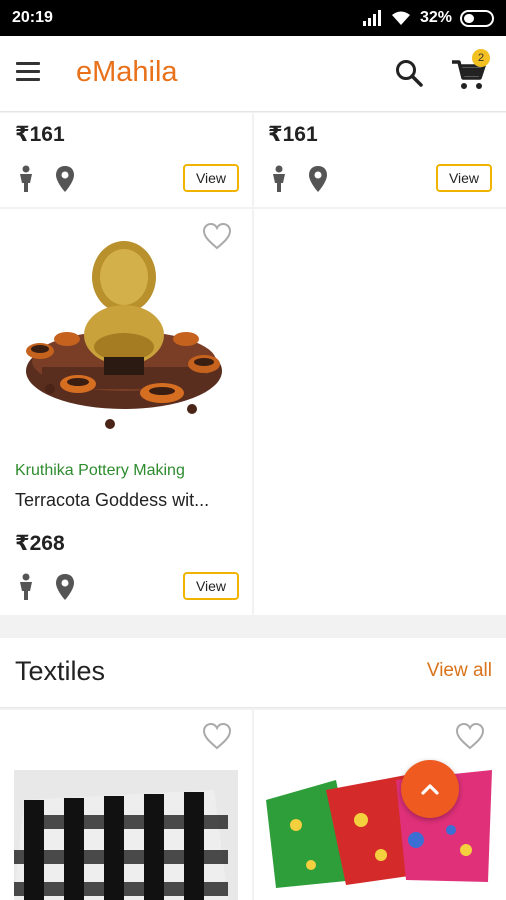 This screenshot has height=900, width=506. I want to click on wifi-icon, so click(400, 18).